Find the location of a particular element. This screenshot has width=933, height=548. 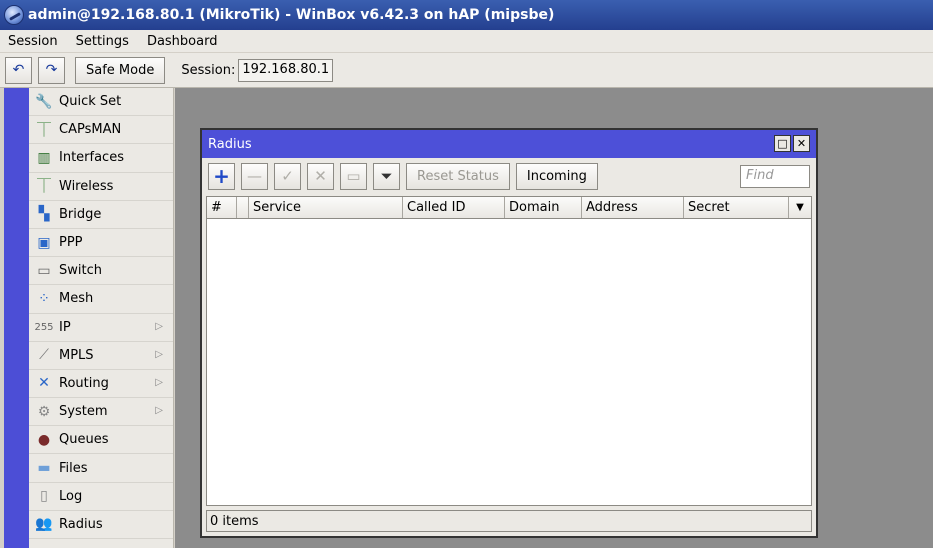

close-button: ✕ is located at coordinates (801, 143).